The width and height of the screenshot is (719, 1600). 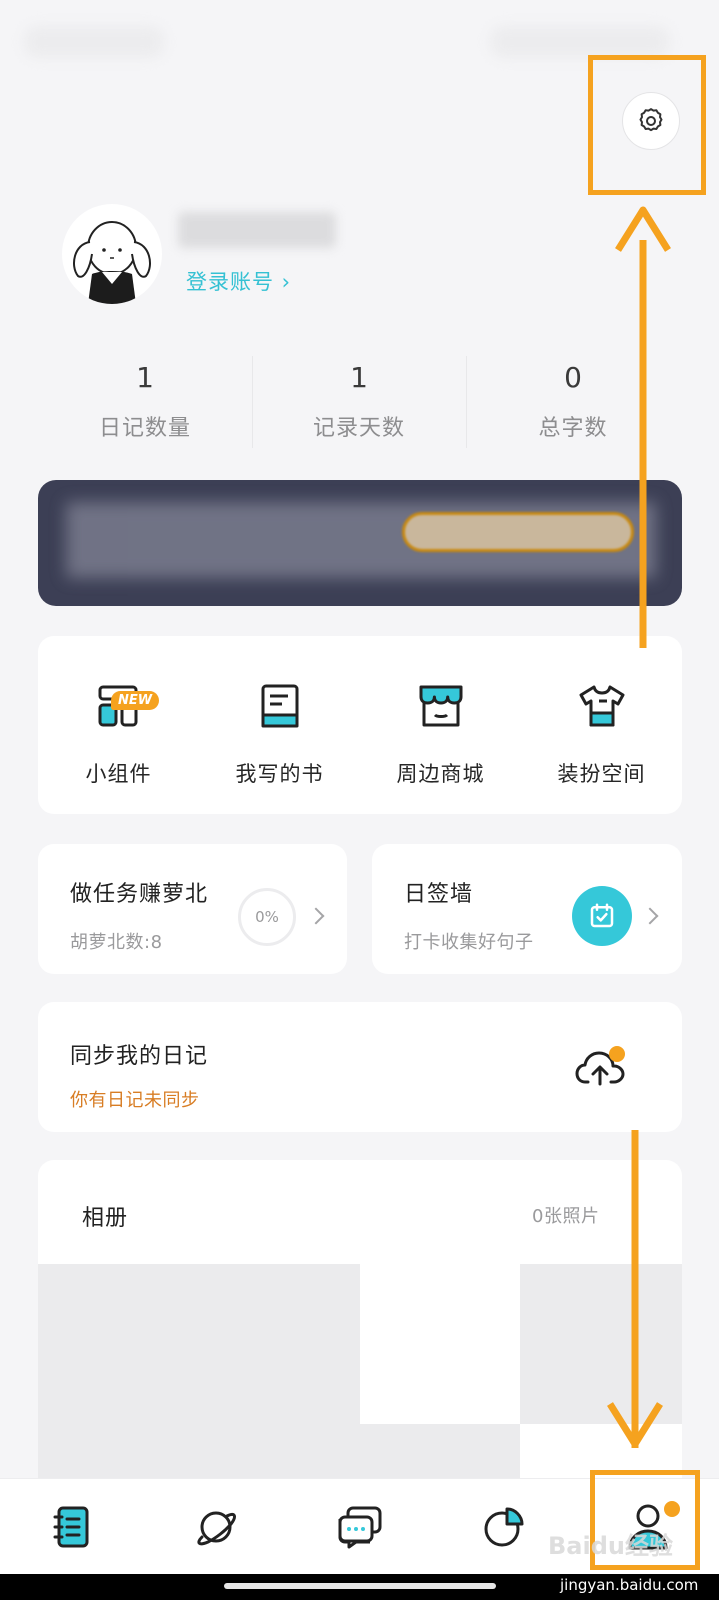 I want to click on pie-chart-icon, so click(x=504, y=1527).